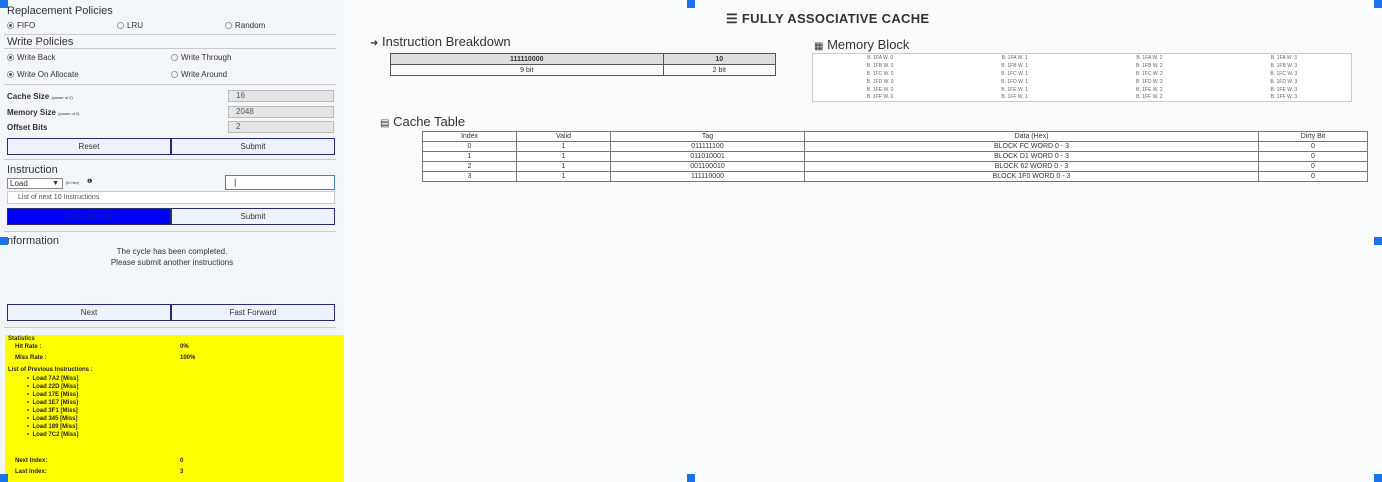 This screenshot has width=1382, height=482. I want to click on page-title: ☰ FULLY ASSOCIATIVE CACHE, so click(828, 18).